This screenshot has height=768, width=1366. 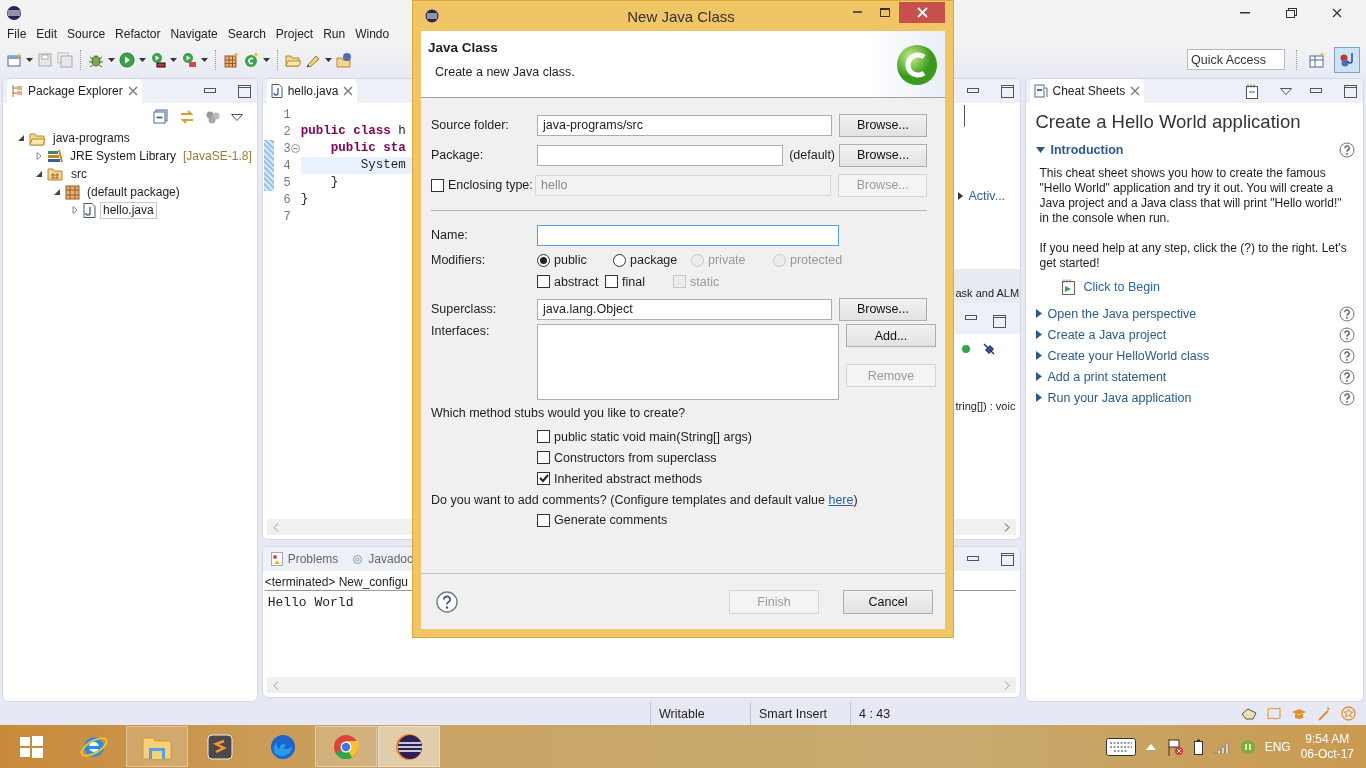 I want to click on section-title: Run your Java application, so click(x=1190, y=397).